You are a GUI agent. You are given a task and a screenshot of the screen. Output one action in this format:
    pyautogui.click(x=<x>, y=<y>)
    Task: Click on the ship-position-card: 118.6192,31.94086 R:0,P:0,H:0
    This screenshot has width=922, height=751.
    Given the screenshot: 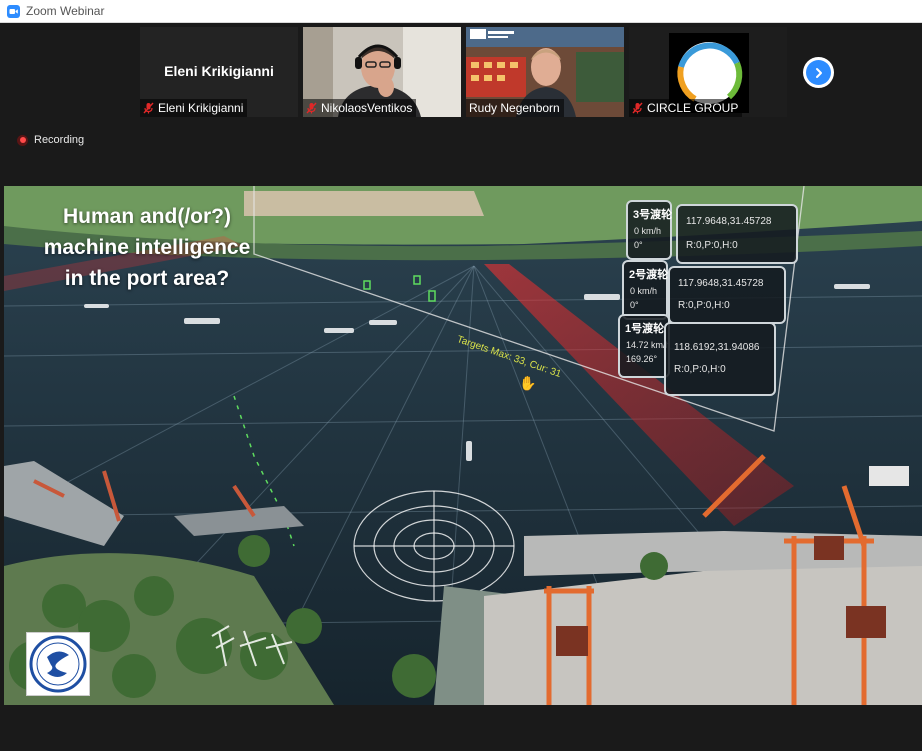 What is the action you would take?
    pyautogui.click(x=720, y=359)
    